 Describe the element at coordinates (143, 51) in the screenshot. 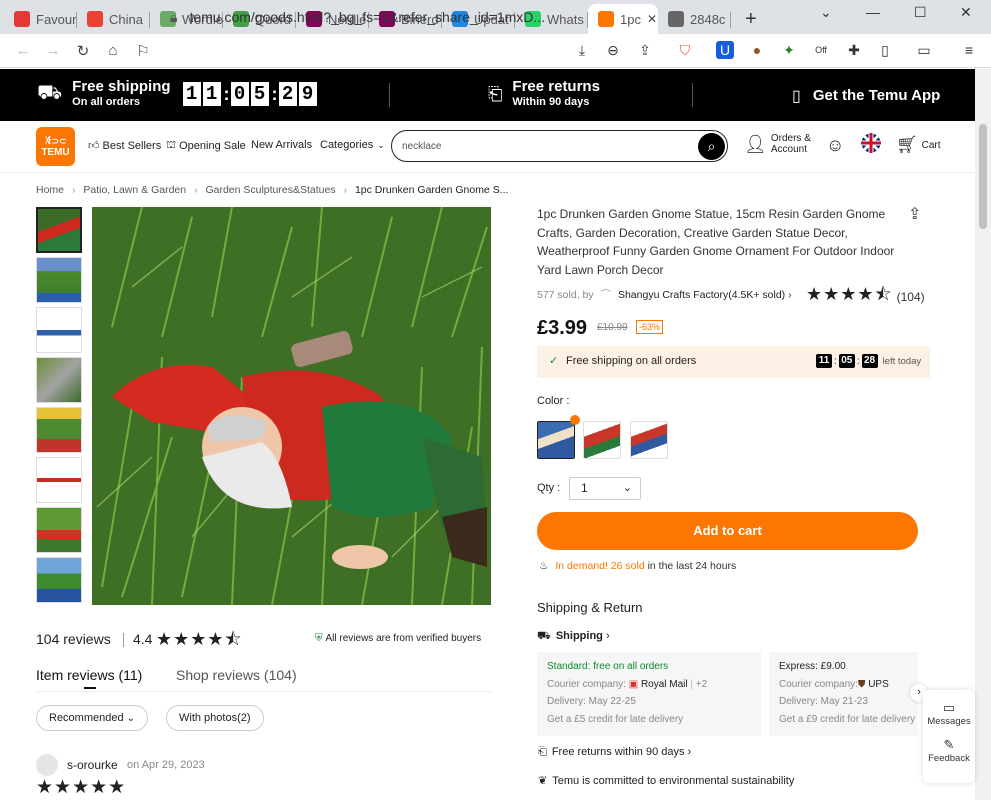

I see `bookmark-icon: ⚐` at that location.